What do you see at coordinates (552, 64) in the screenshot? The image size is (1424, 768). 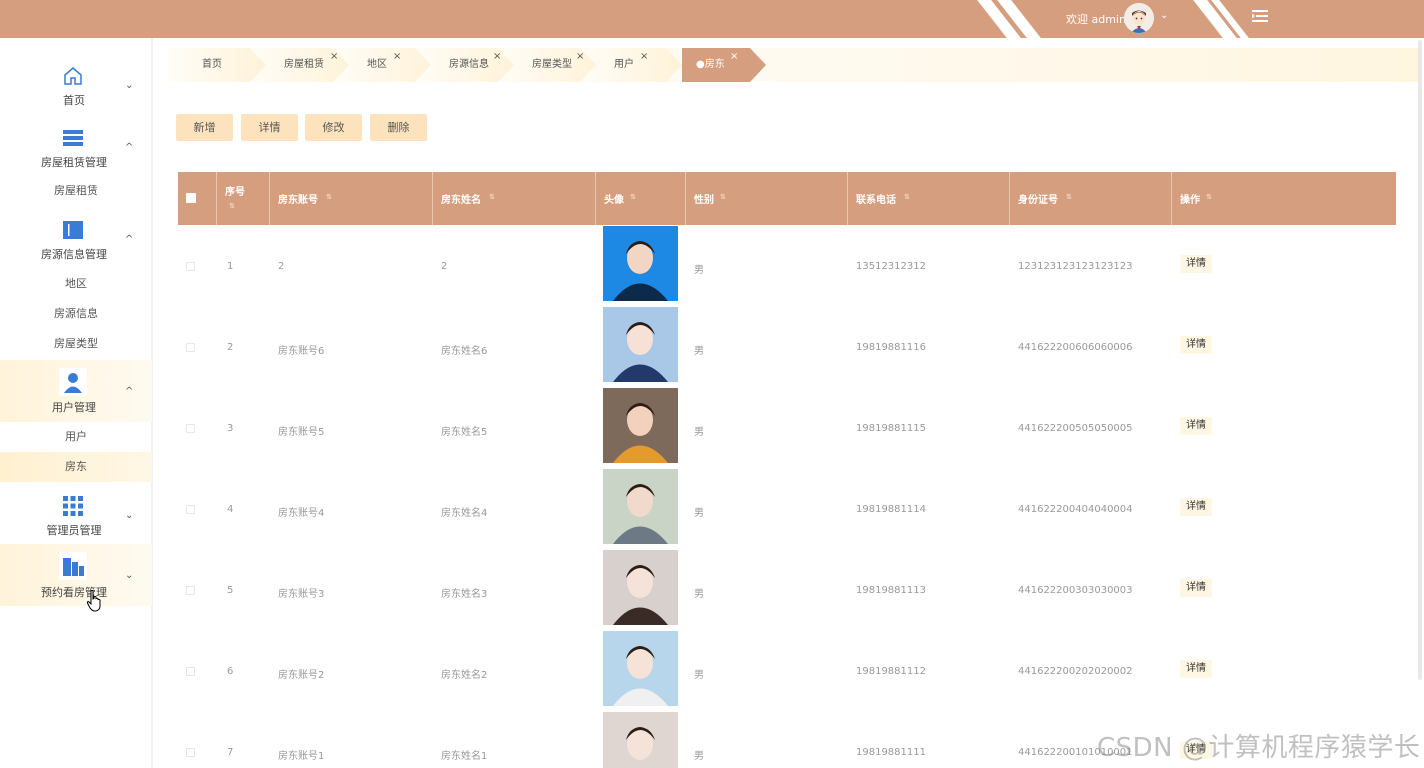 I see `tab-label: 房屋类型` at bounding box center [552, 64].